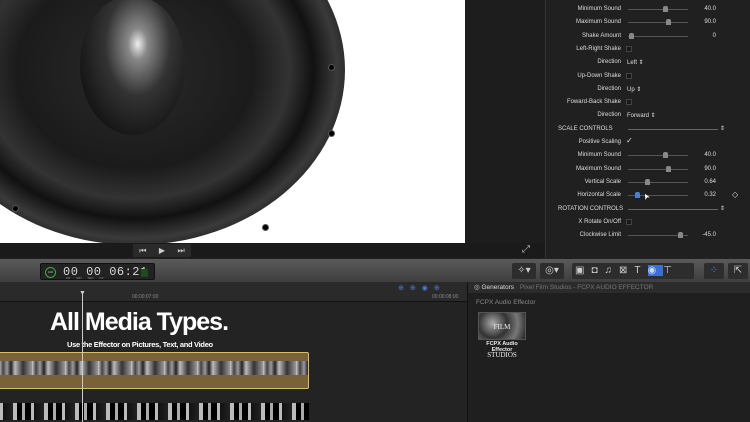 The height and width of the screenshot is (422, 750). What do you see at coordinates (648, 89) in the screenshot?
I see `inspector-row: Direction Up ⇕` at bounding box center [648, 89].